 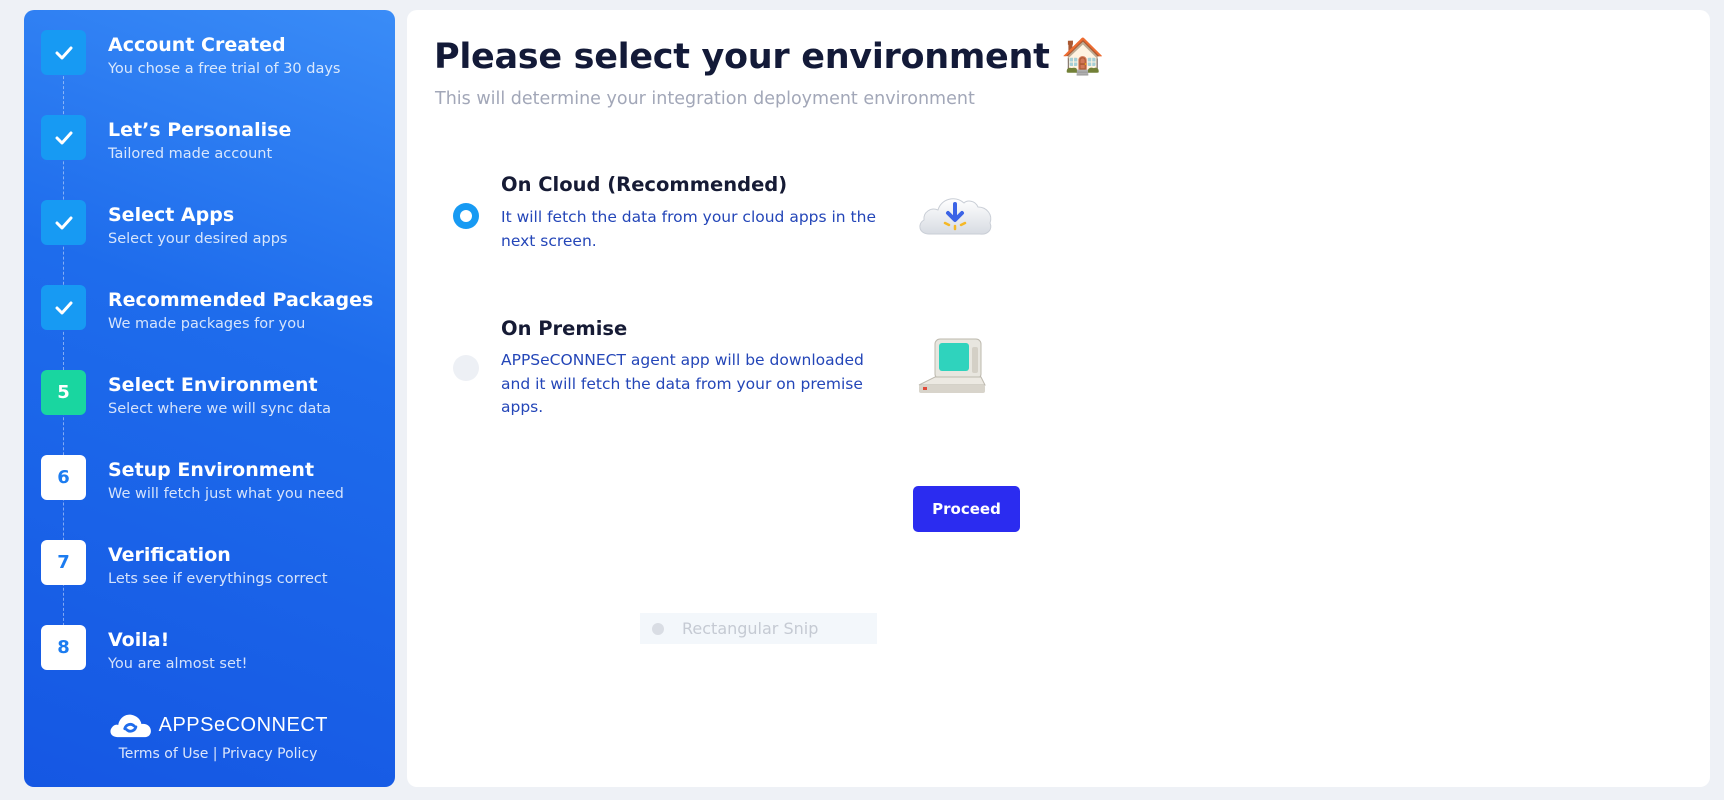 I want to click on snip-icon, so click(x=658, y=628).